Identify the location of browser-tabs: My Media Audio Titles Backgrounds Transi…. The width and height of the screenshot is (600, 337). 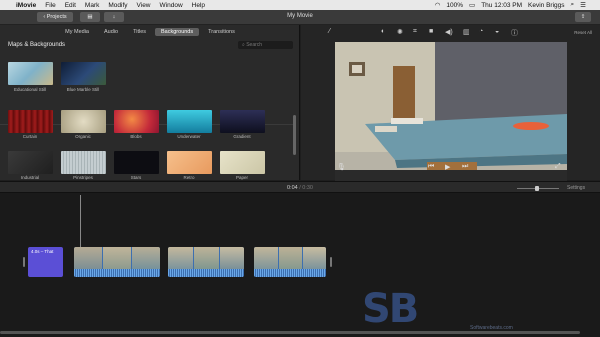
(150, 31).